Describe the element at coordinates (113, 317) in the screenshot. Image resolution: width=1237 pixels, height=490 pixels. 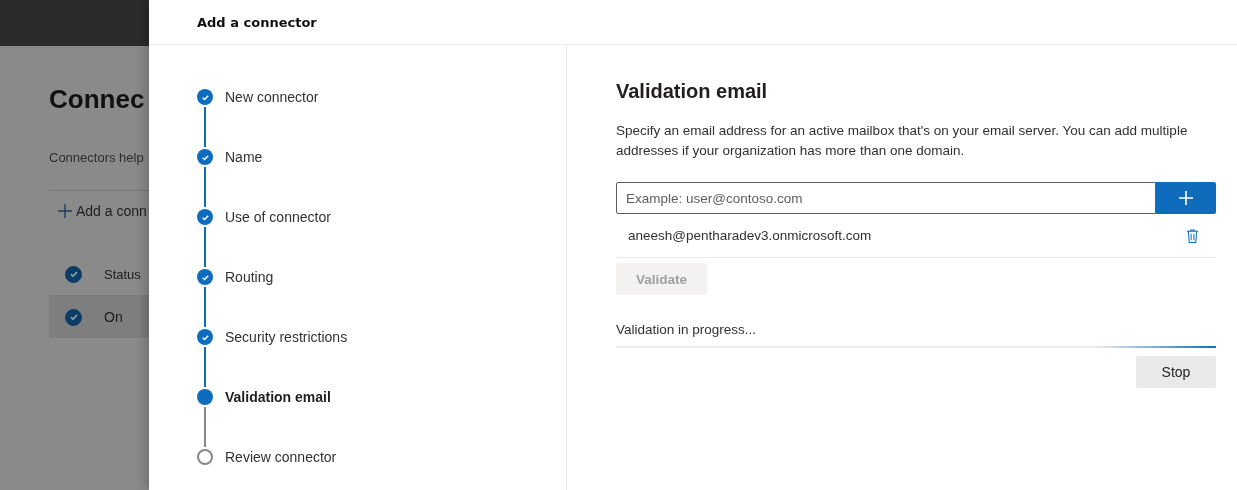
I see `table-cell: On` at that location.